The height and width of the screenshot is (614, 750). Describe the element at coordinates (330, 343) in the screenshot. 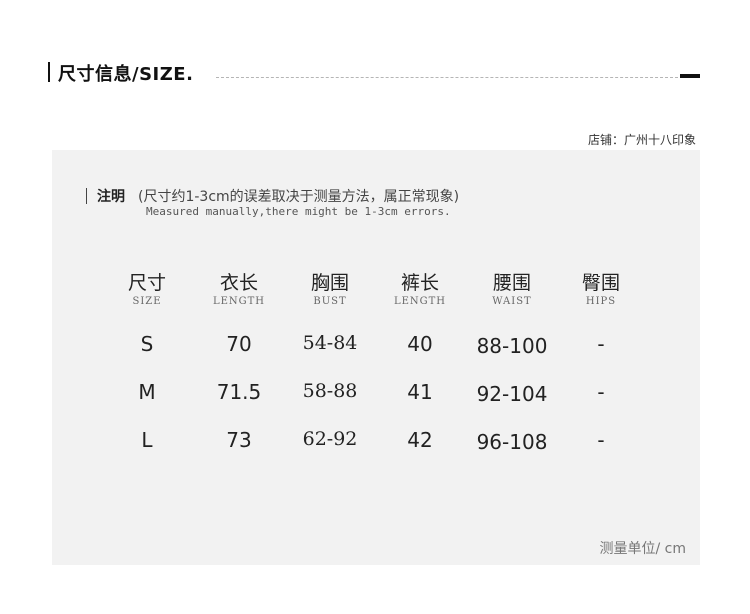

I see `table-cell-bust: 54-84` at that location.